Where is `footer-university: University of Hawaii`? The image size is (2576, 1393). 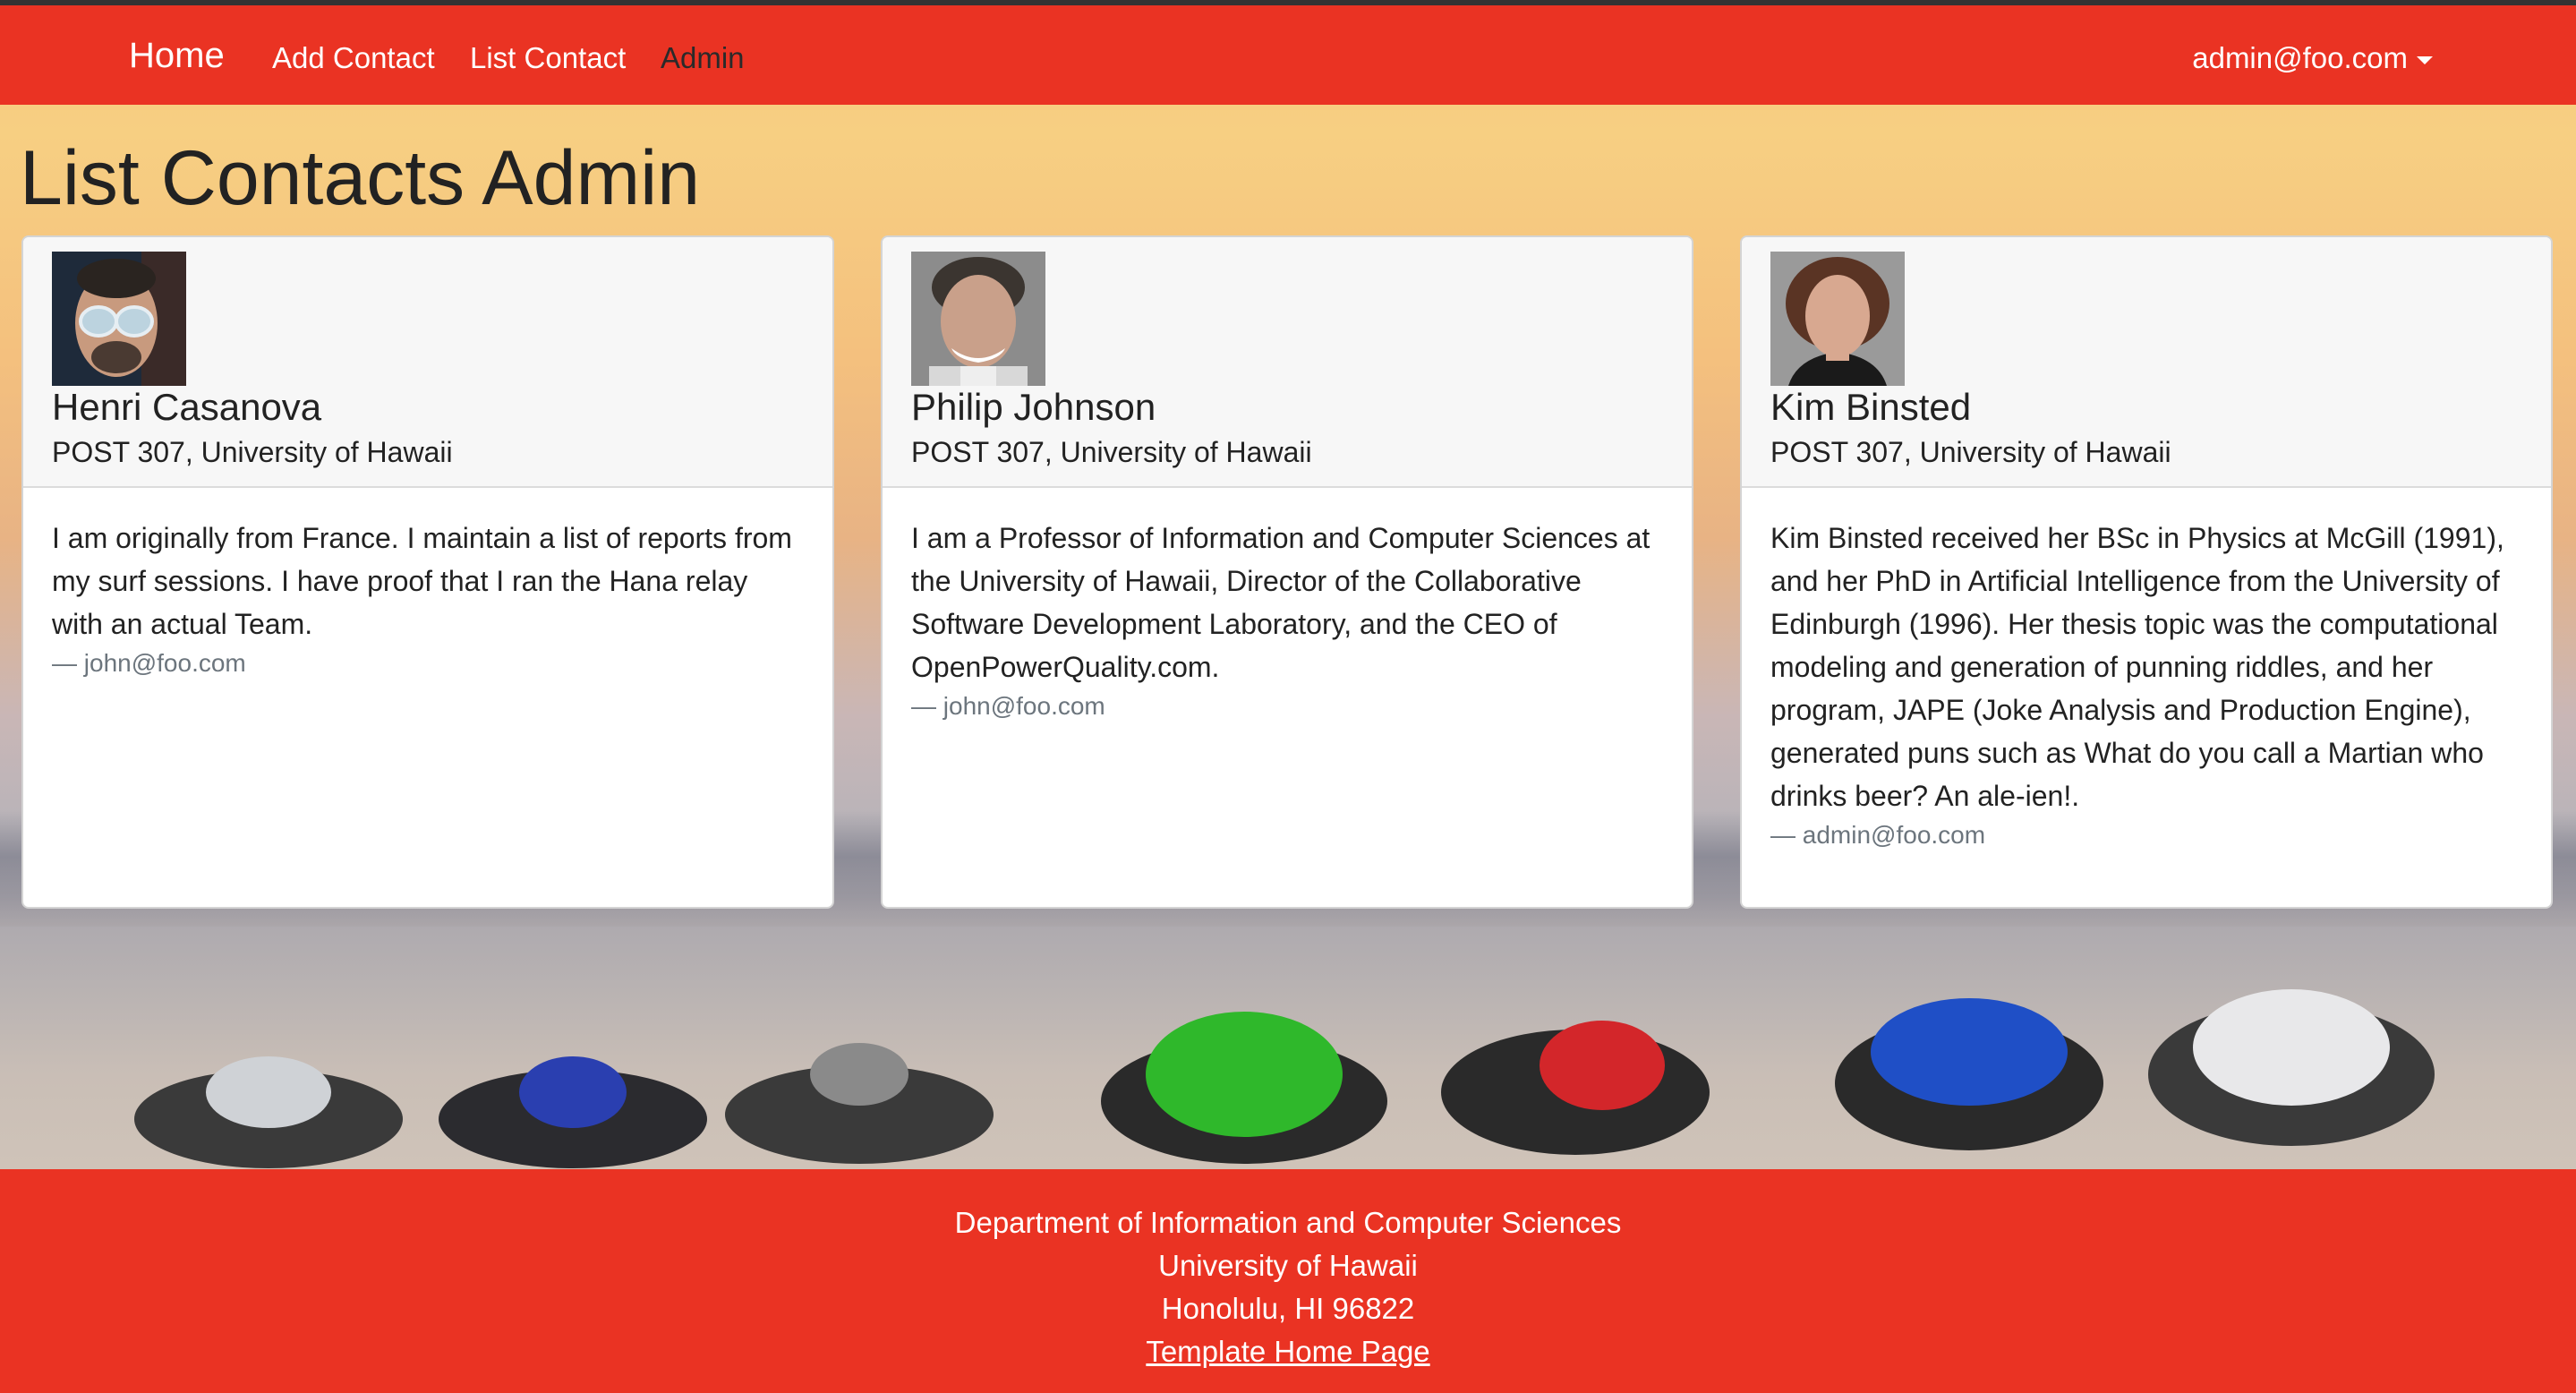 footer-university: University of Hawaii is located at coordinates (1288, 1265).